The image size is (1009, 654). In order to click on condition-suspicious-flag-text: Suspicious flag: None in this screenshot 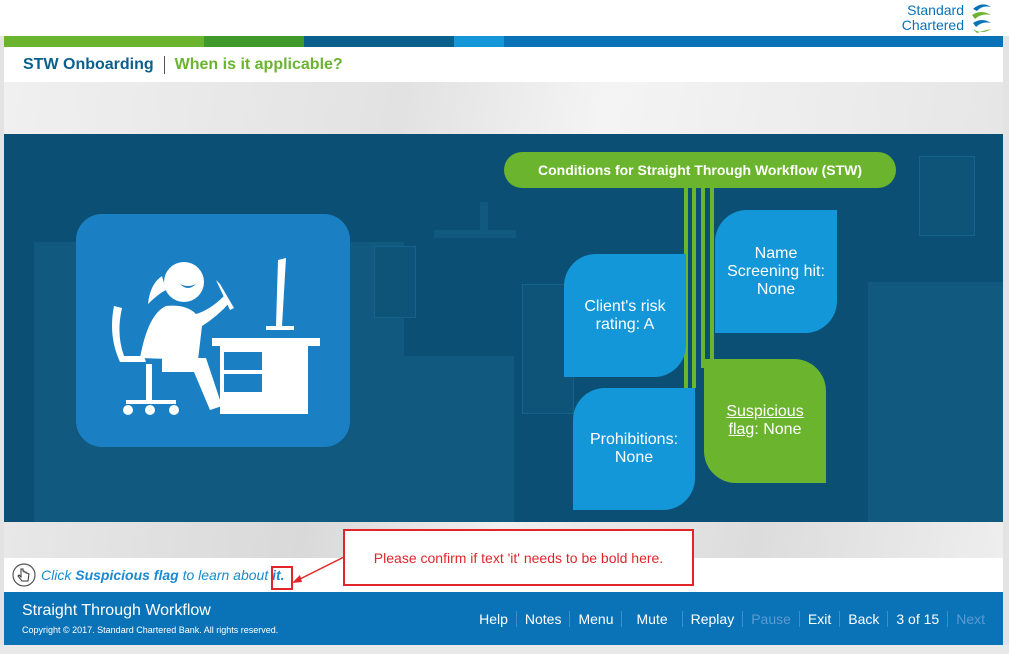, I will do `click(765, 421)`.